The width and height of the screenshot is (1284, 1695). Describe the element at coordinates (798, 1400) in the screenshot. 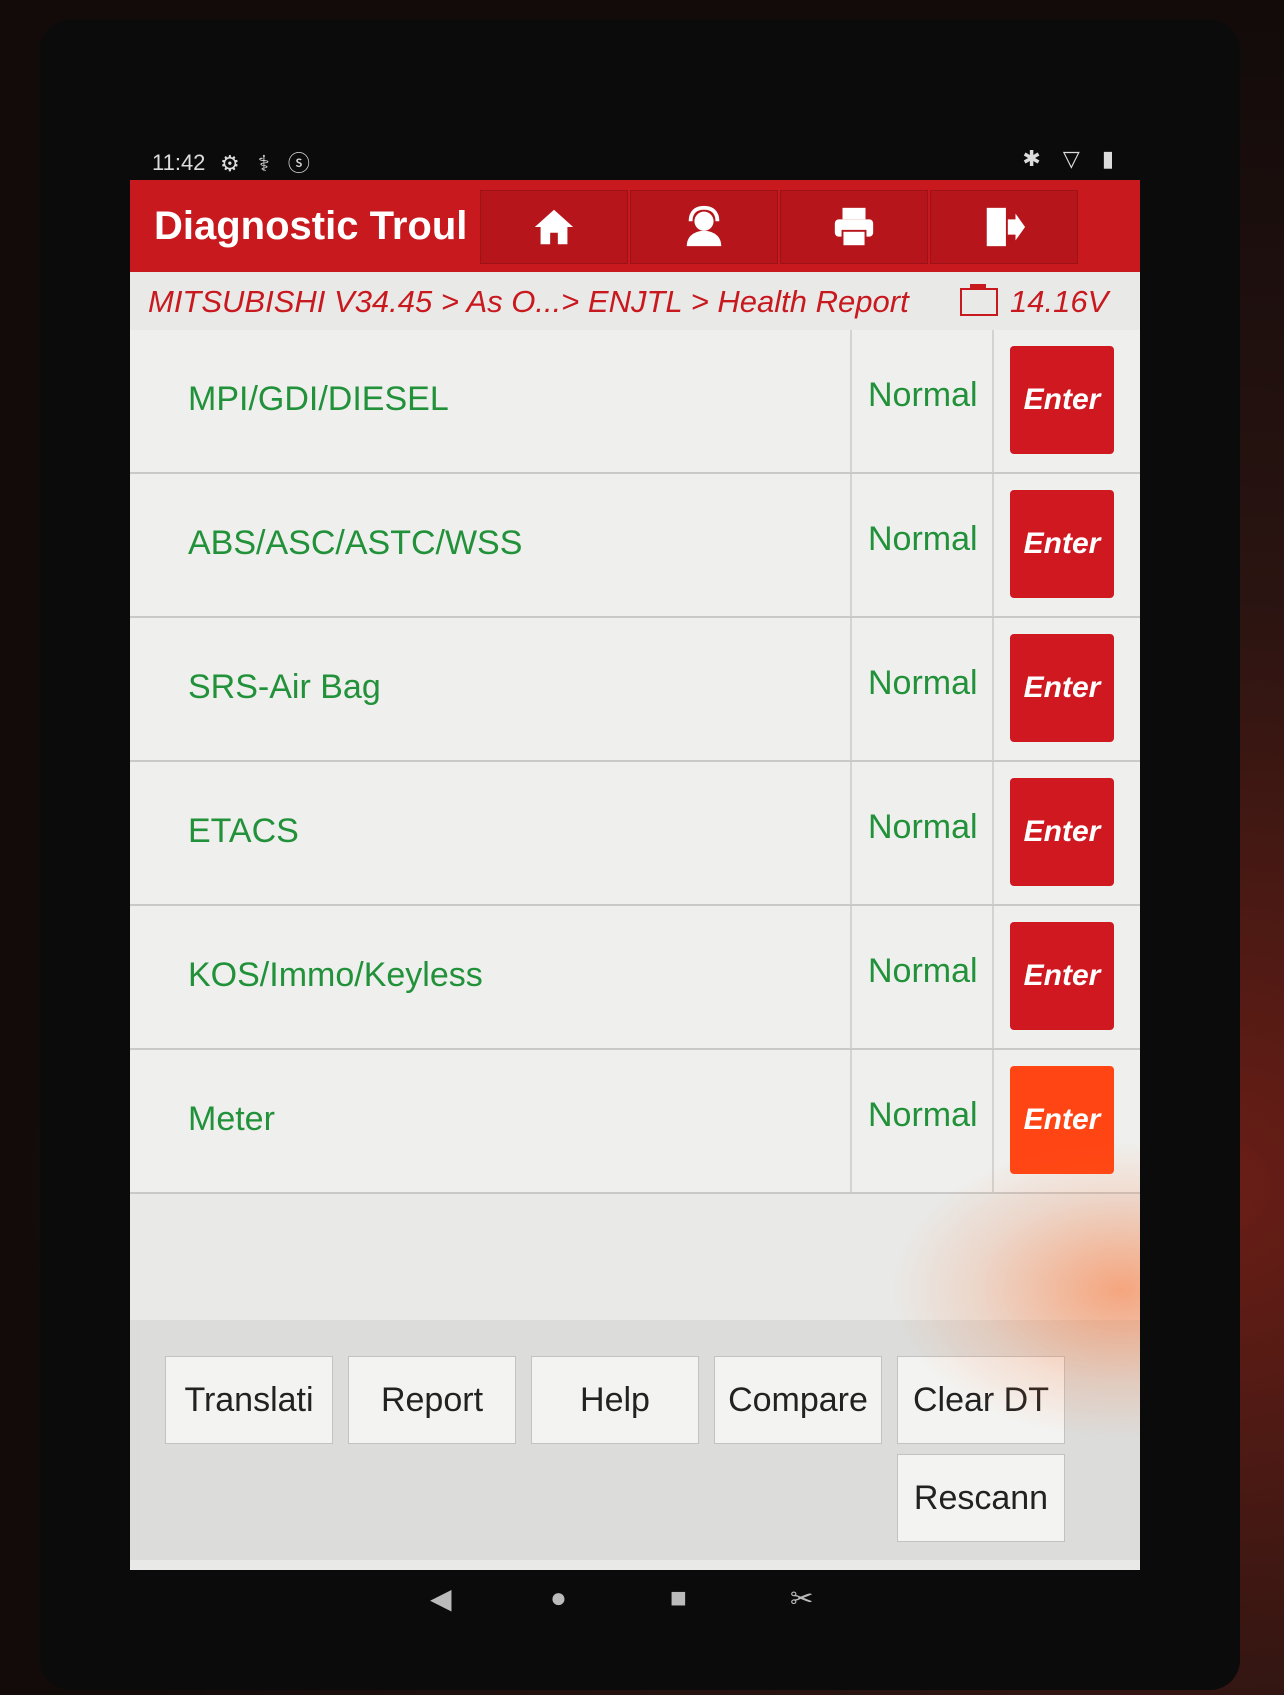

I see `compare-button: Compare` at that location.